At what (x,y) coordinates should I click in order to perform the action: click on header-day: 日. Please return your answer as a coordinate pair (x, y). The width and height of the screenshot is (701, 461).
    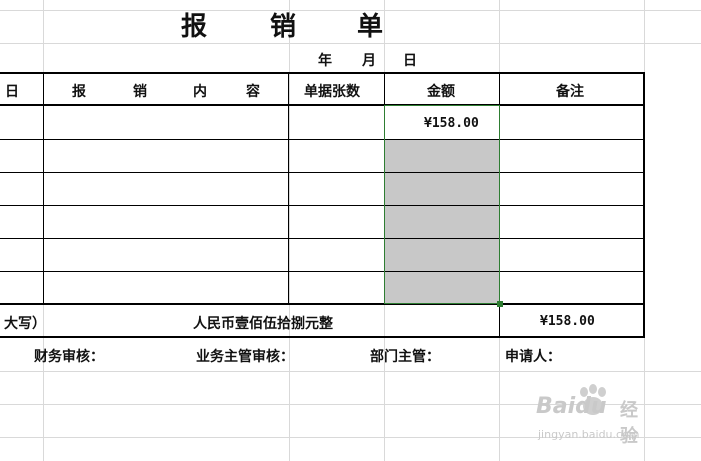
    Looking at the image, I should click on (12, 91).